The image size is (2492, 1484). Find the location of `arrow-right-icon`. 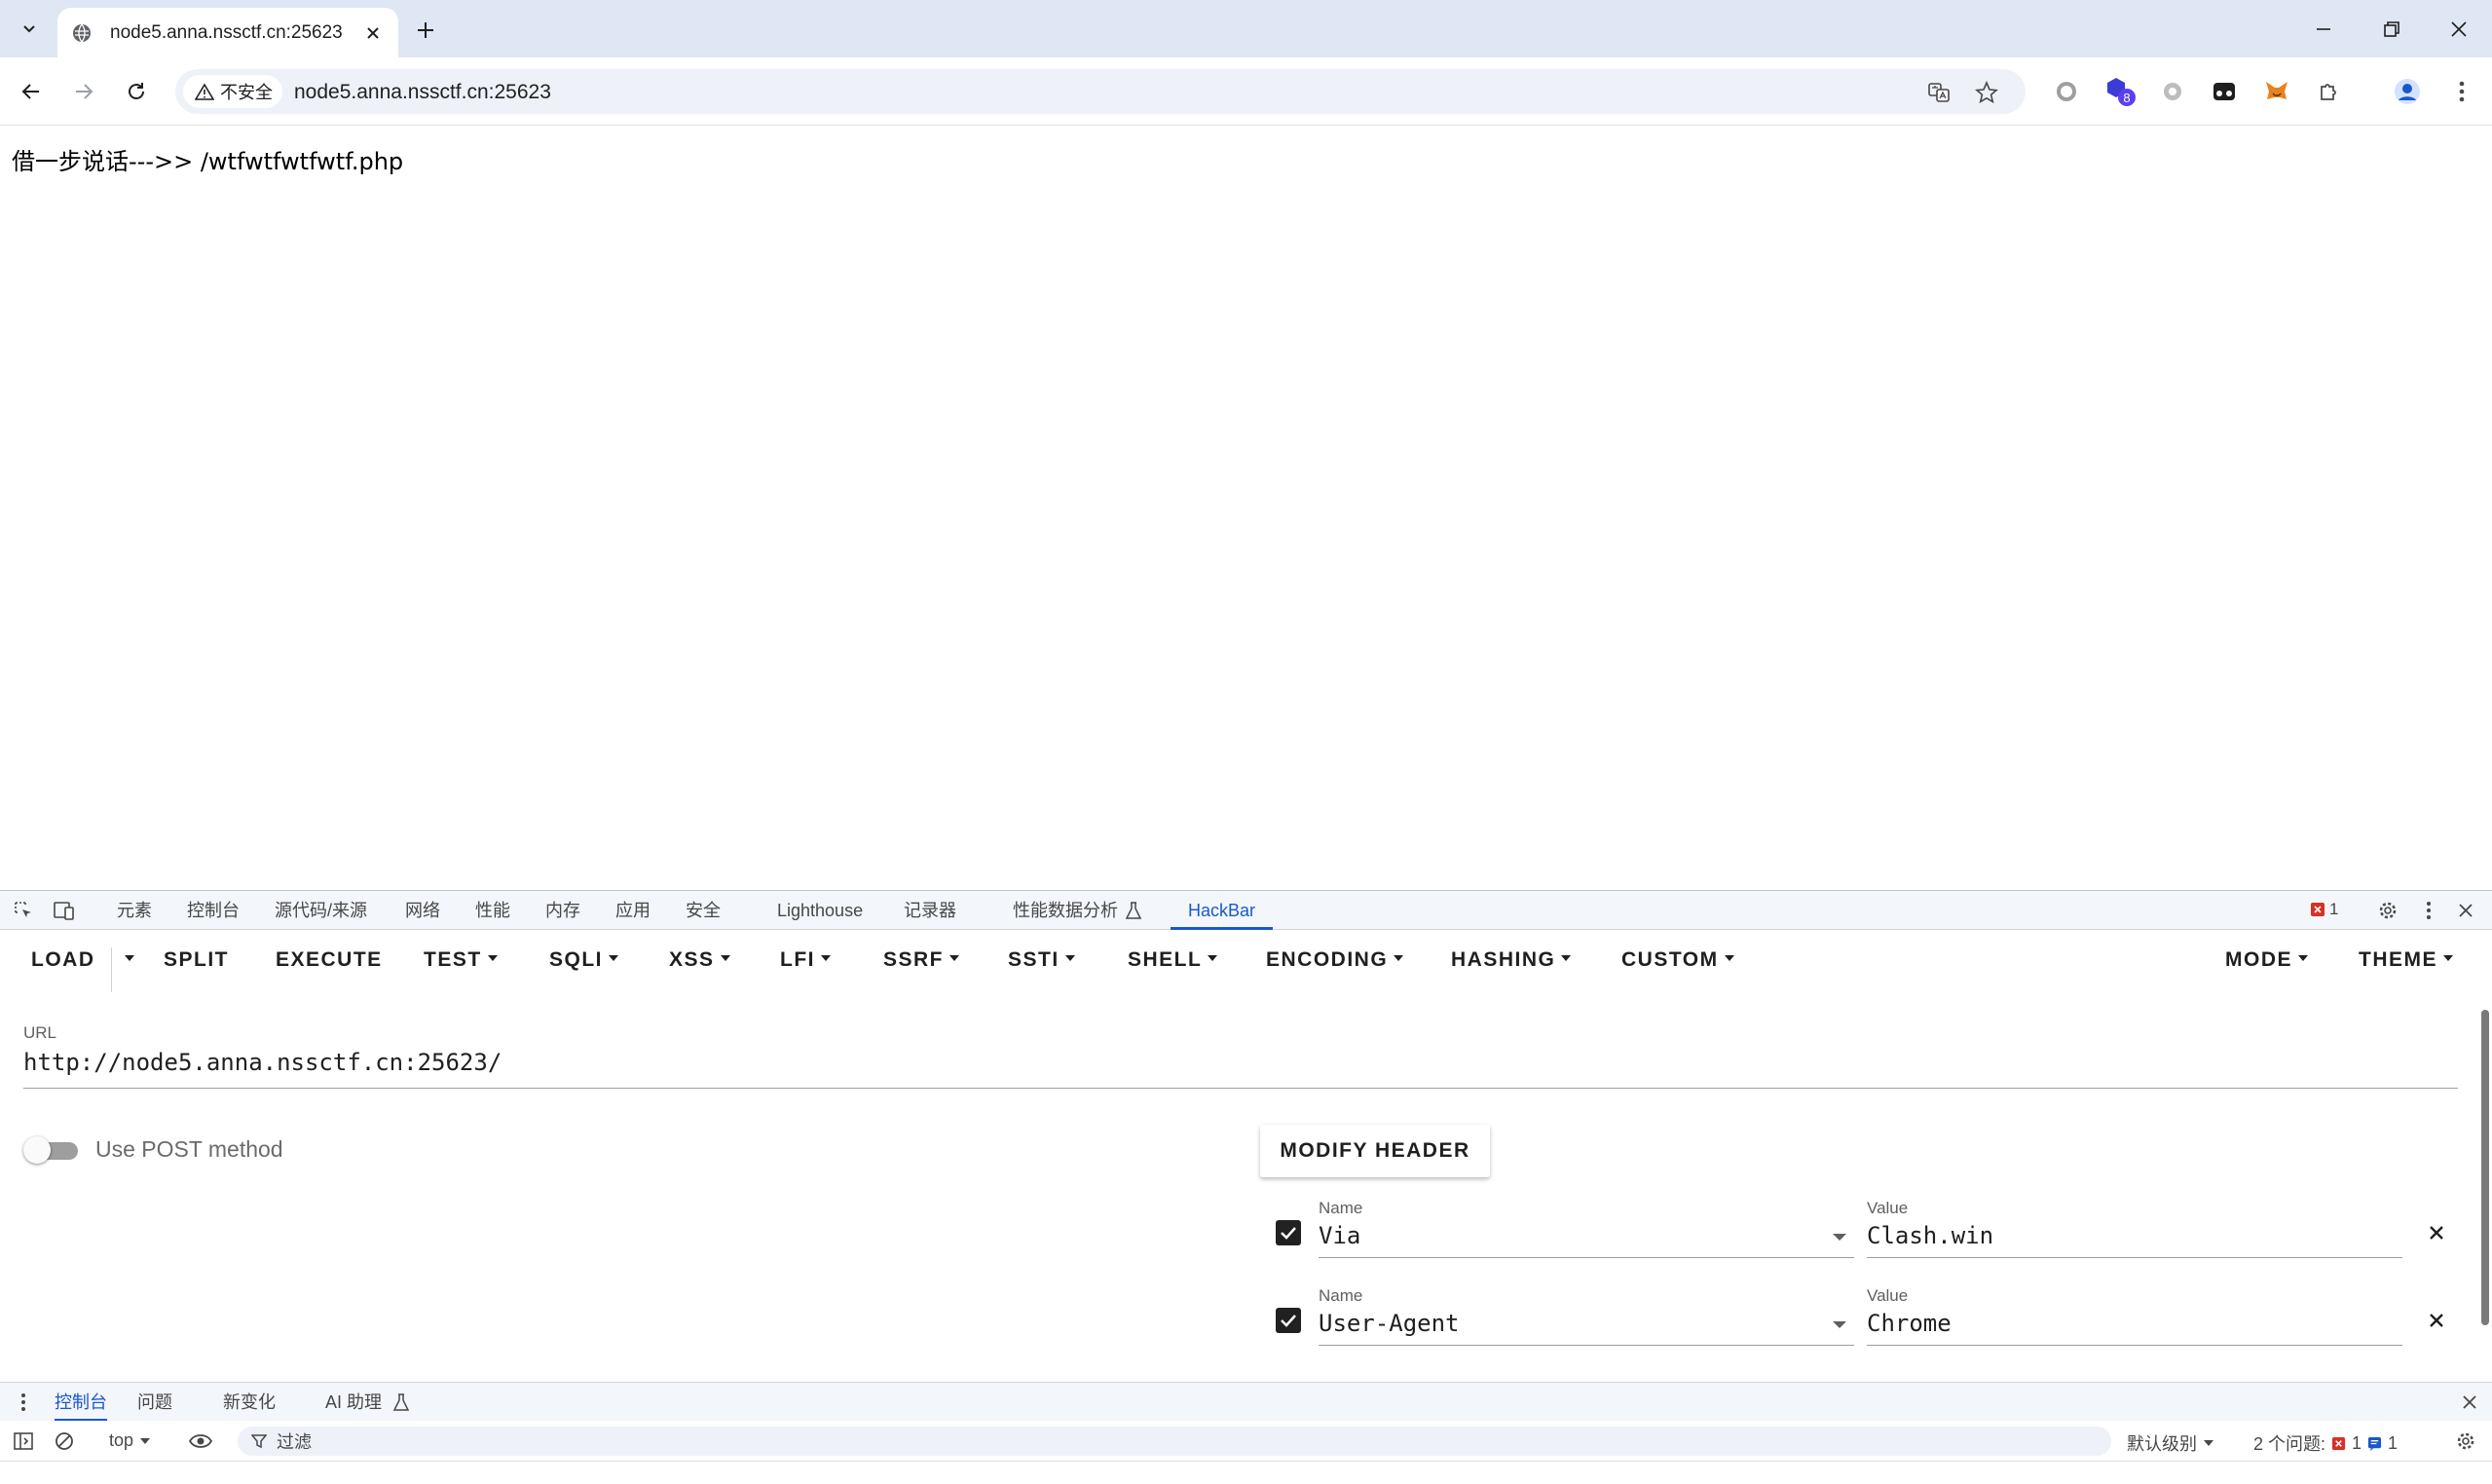

arrow-right-icon is located at coordinates (84, 91).